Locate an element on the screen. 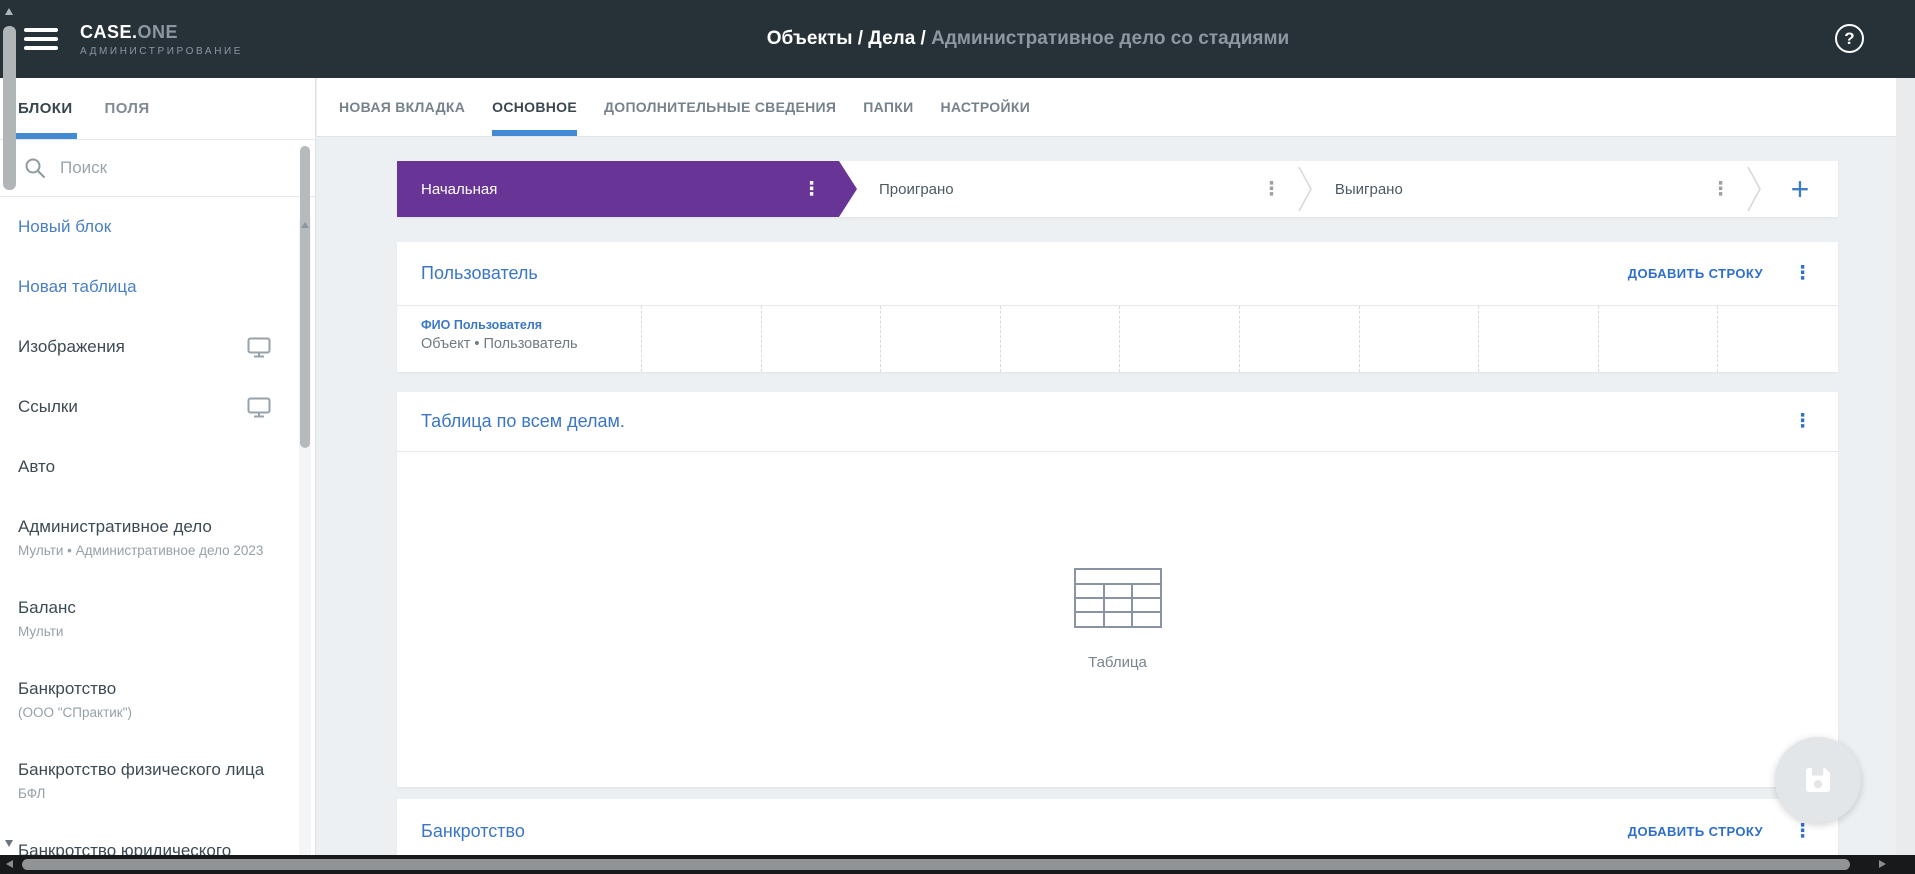 This screenshot has height=874, width=1915. stage-initial: Начальная ⋮ is located at coordinates (627, 189).